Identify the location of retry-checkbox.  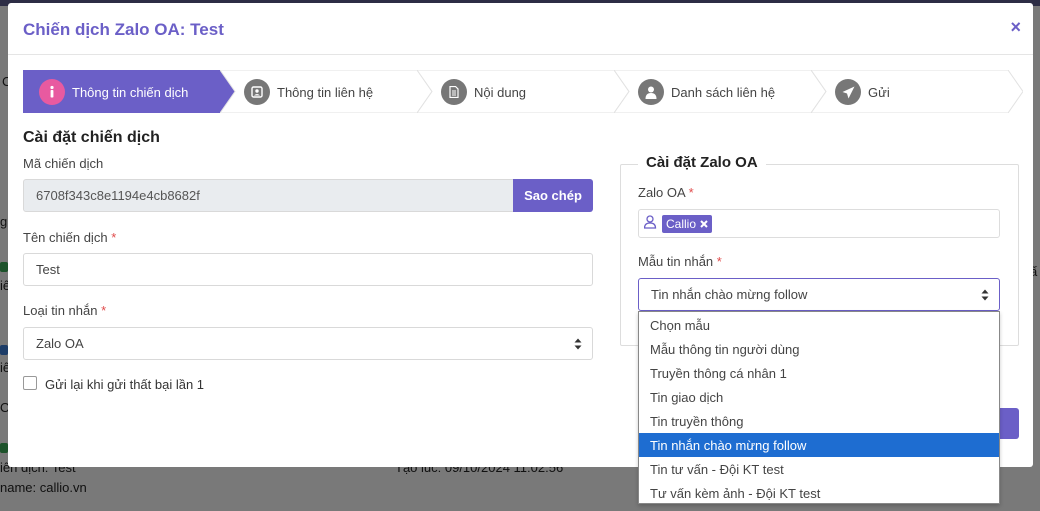
(30, 383).